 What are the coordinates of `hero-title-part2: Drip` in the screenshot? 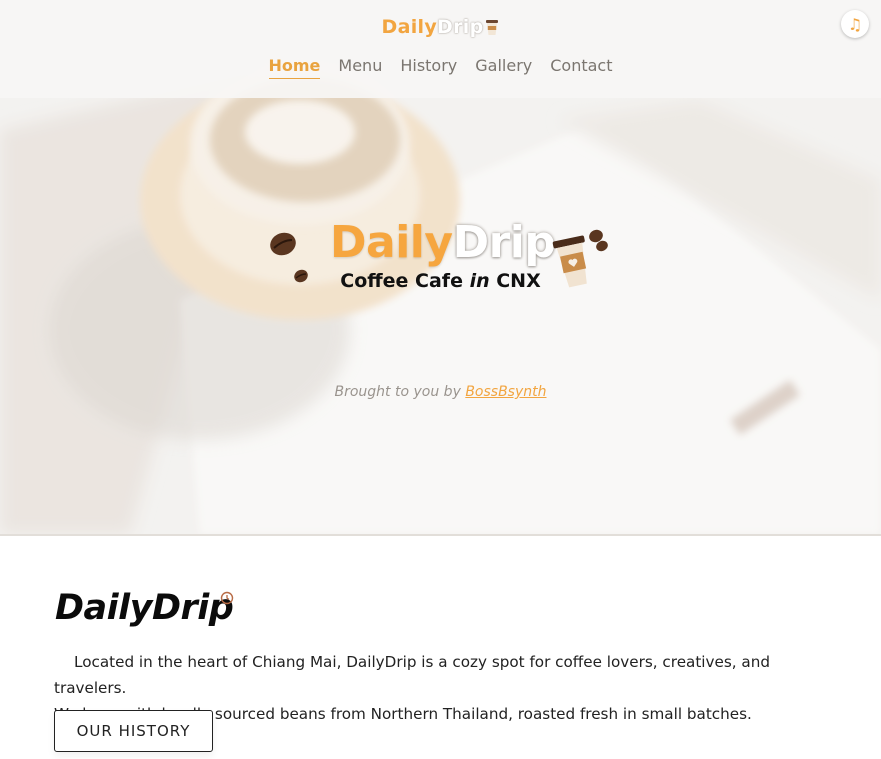 It's located at (504, 242).